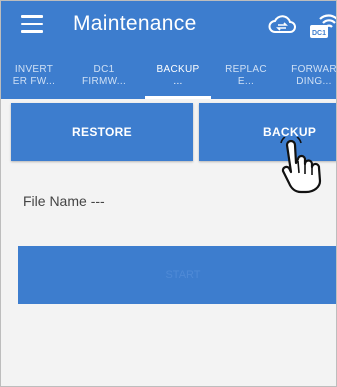  I want to click on dc-wifi-icon: DC1, so click(322, 25).